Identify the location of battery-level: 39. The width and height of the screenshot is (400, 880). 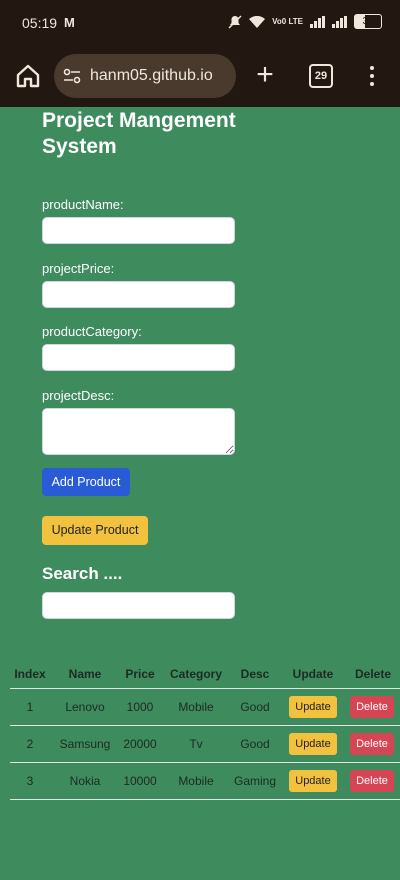
(368, 21).